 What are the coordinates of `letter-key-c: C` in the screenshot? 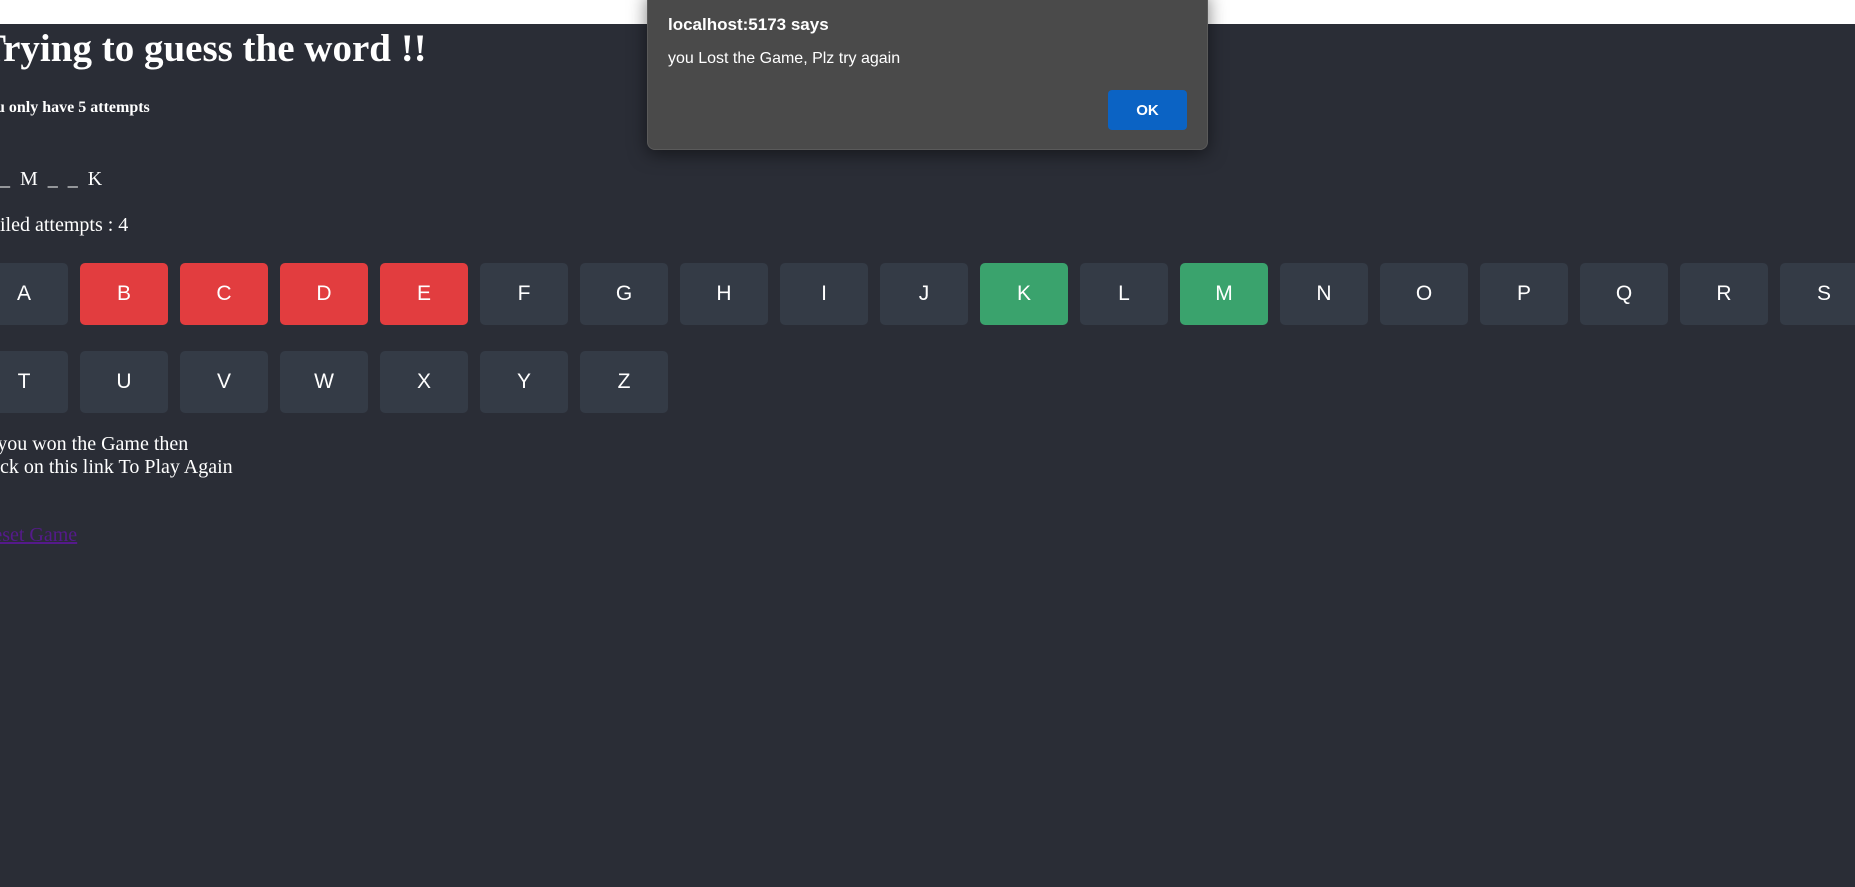 It's located at (224, 294).